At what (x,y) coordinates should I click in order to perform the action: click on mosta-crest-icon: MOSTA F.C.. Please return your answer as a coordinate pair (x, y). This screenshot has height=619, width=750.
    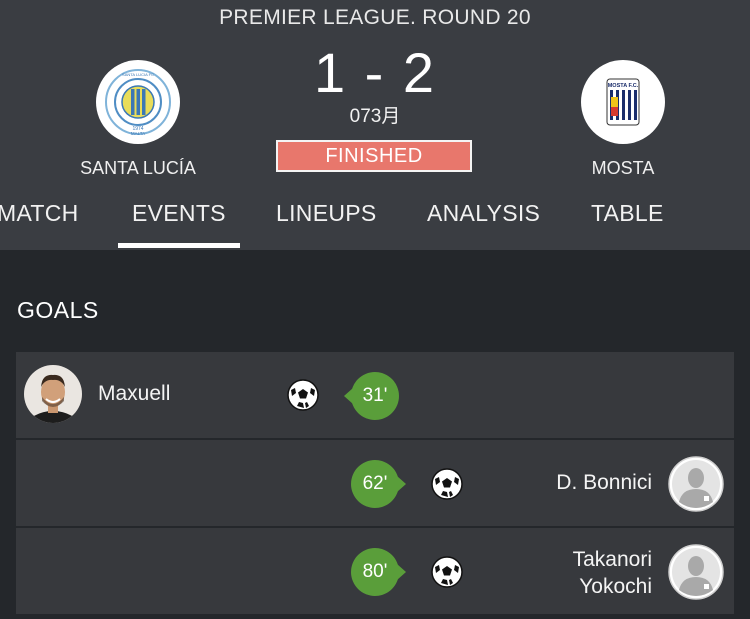
    Looking at the image, I should click on (623, 102).